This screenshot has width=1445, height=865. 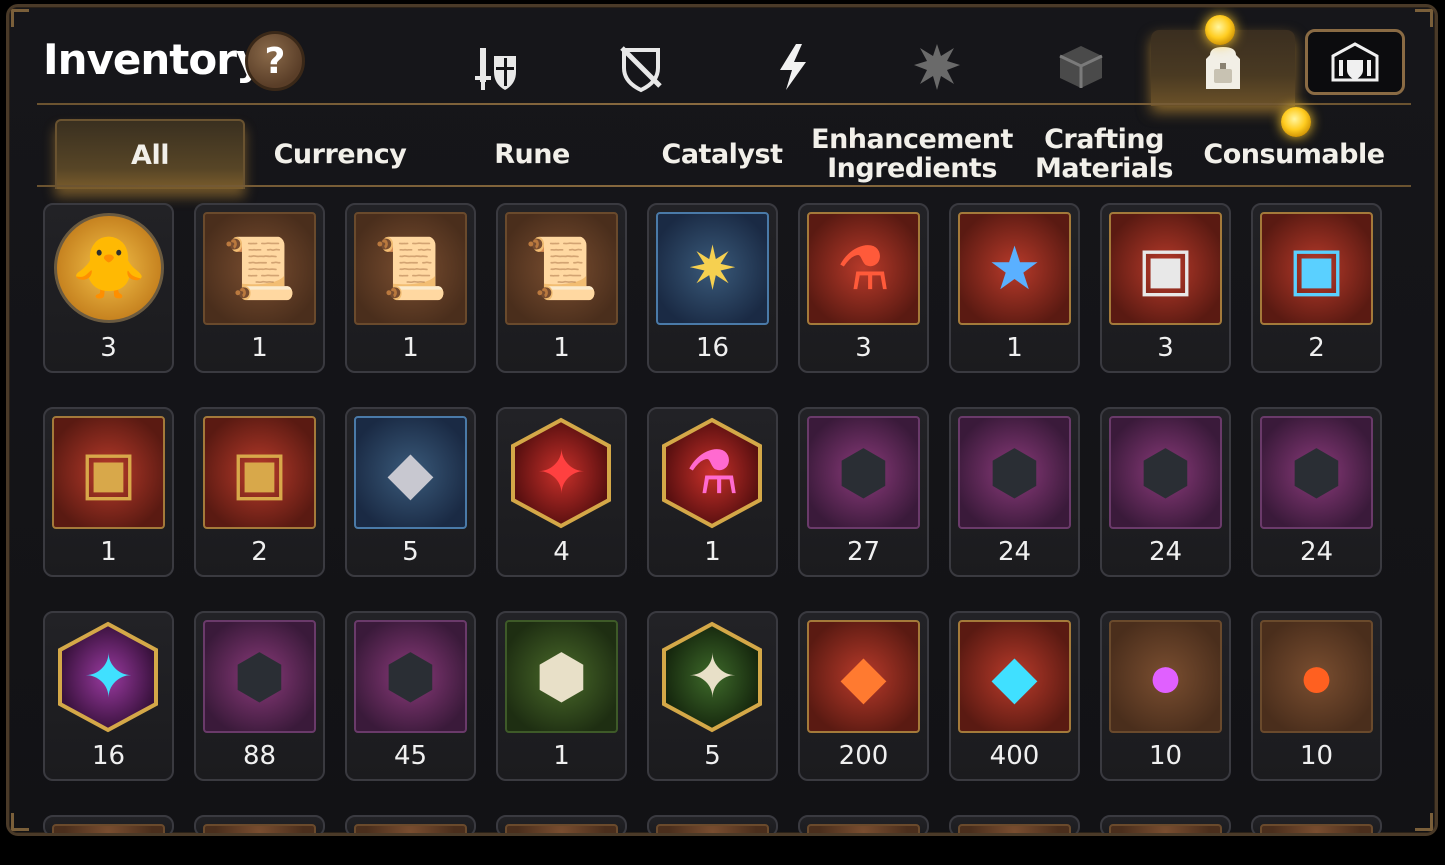 What do you see at coordinates (863, 472) in the screenshot?
I see `sword-rune-stone-icon: ⬢` at bounding box center [863, 472].